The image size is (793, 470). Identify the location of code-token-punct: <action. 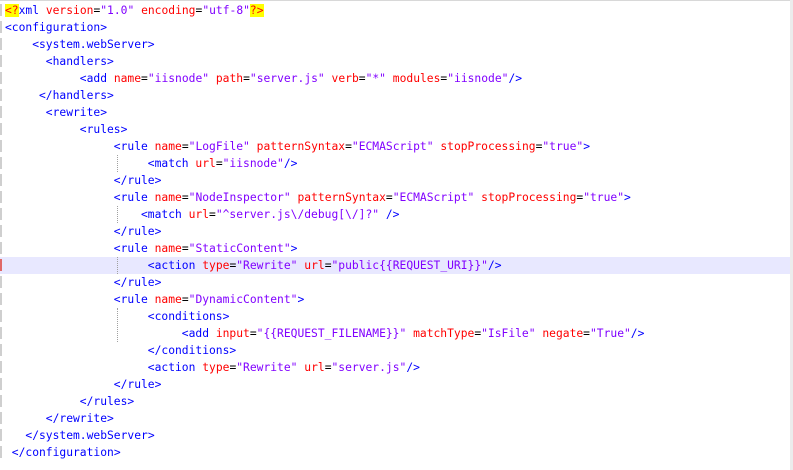
(175, 367).